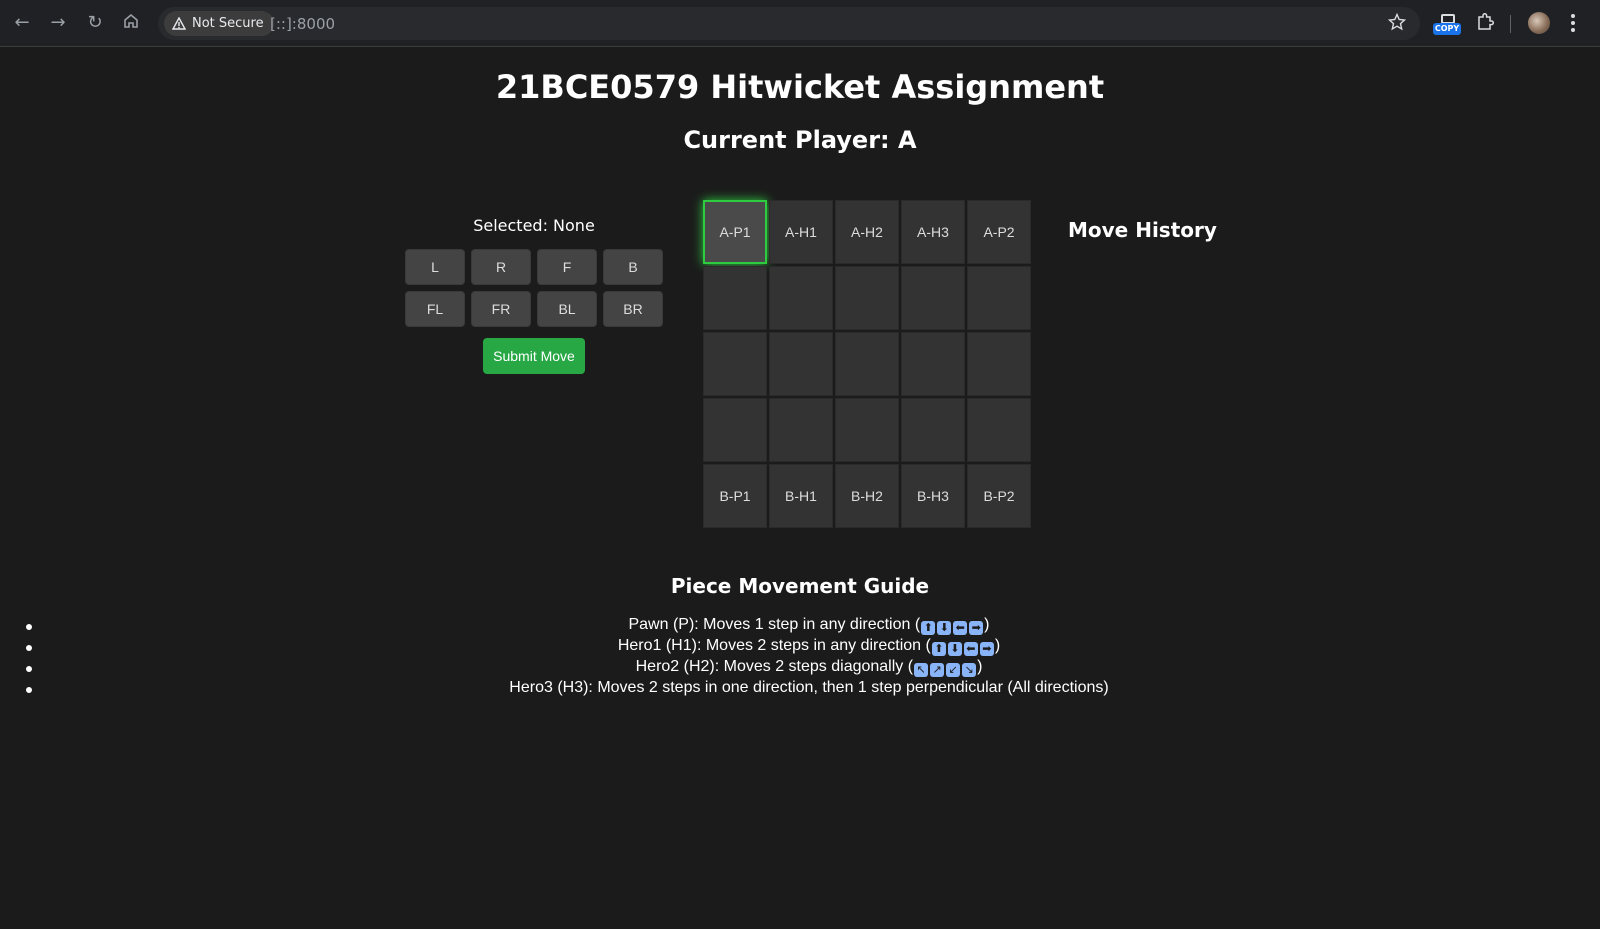  Describe the element at coordinates (800, 140) in the screenshot. I see `current-player: Current Player: A` at that location.